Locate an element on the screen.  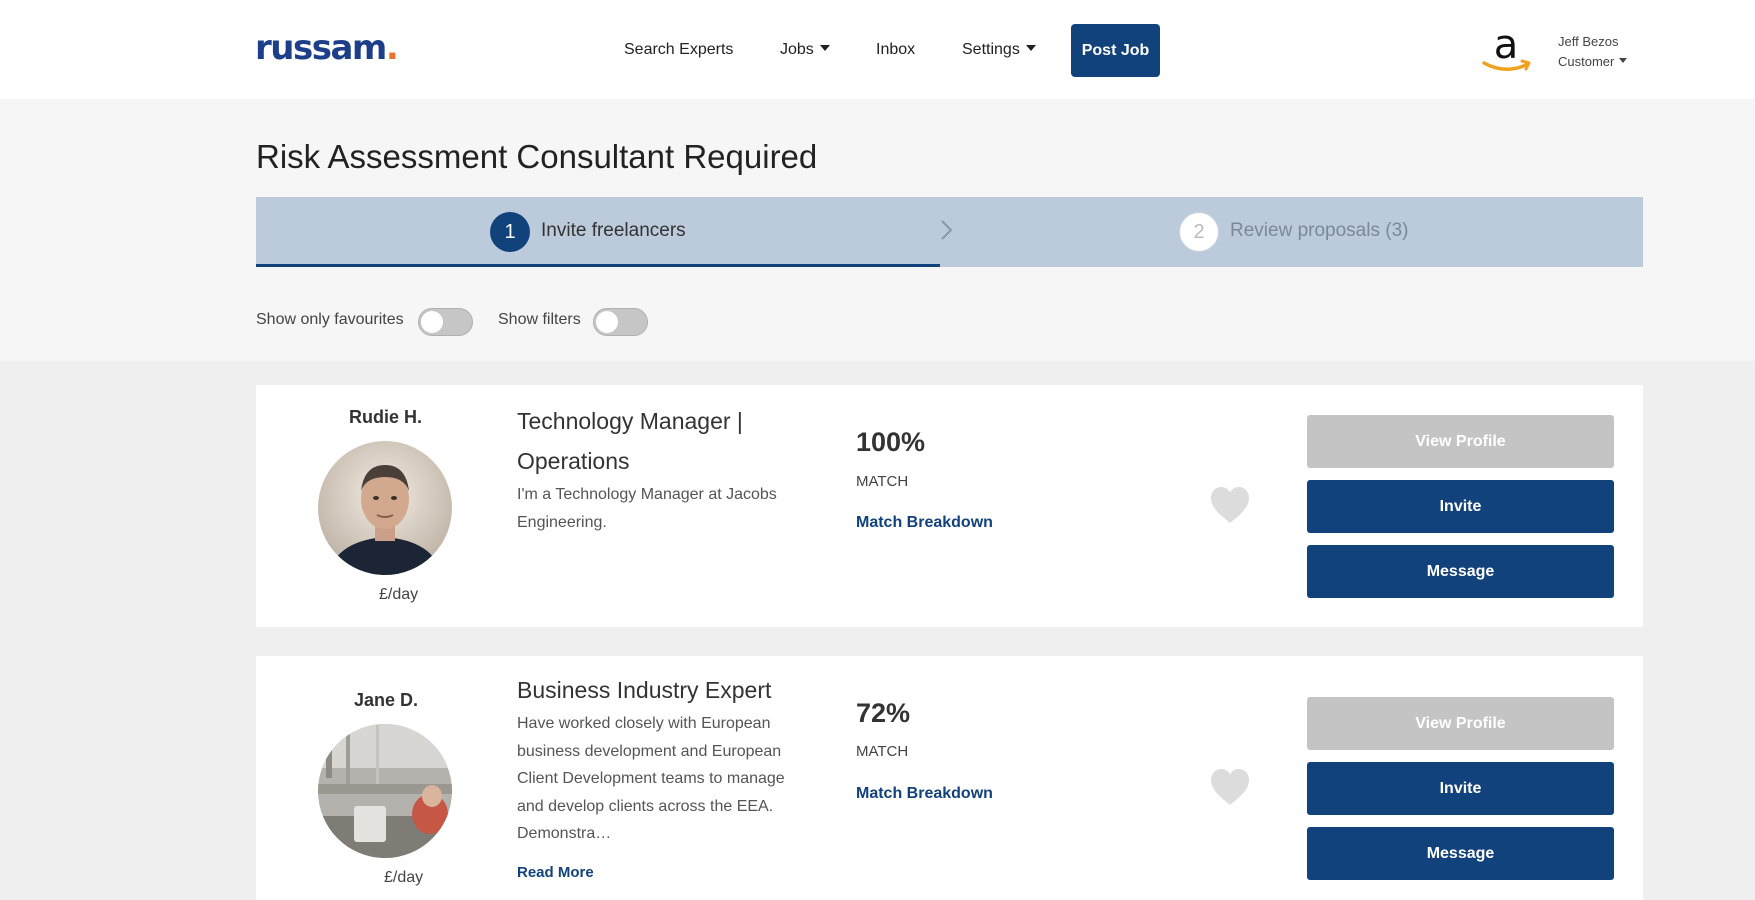
nav-jobs-label: Jobs is located at coordinates (797, 49).